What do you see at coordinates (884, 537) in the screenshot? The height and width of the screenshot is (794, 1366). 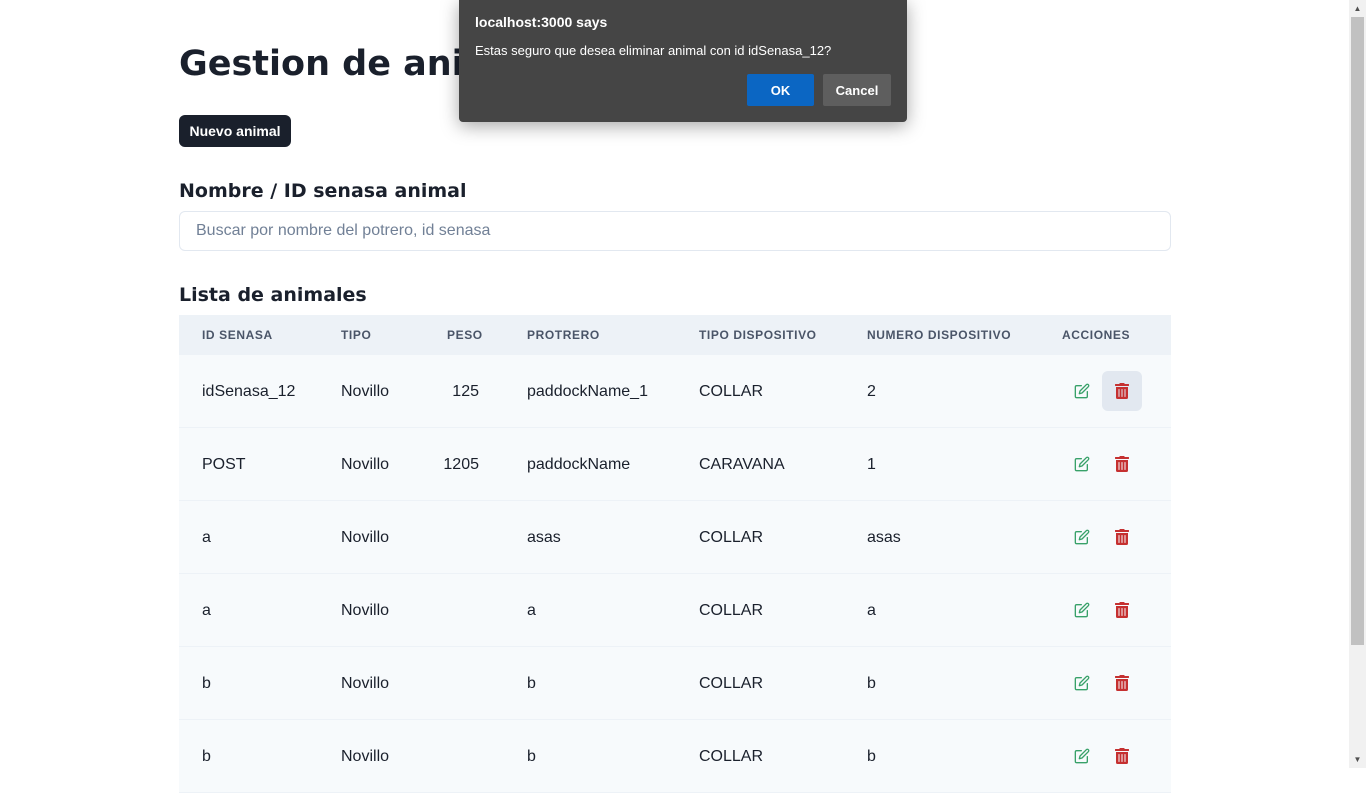 I see `cell-numero-dispositivo: asas` at bounding box center [884, 537].